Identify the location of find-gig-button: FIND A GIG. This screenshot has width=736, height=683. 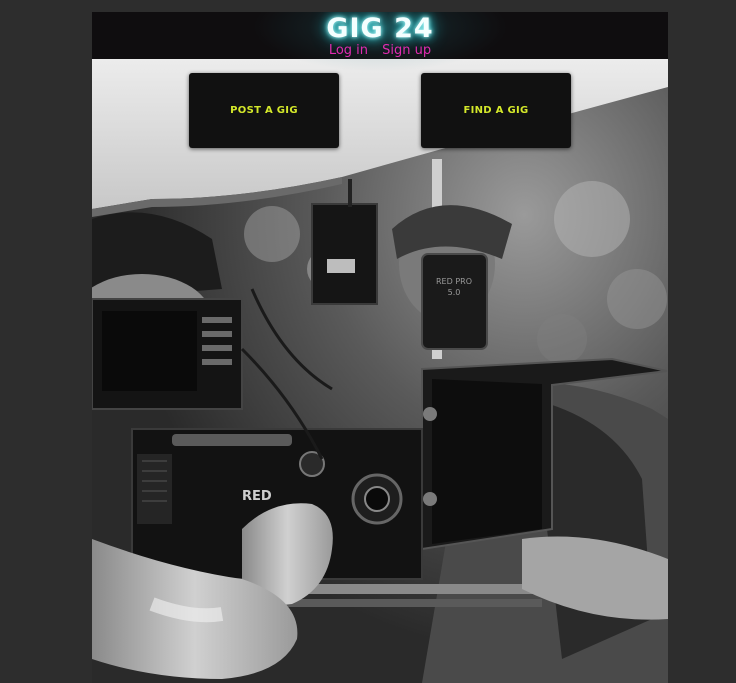
(496, 110).